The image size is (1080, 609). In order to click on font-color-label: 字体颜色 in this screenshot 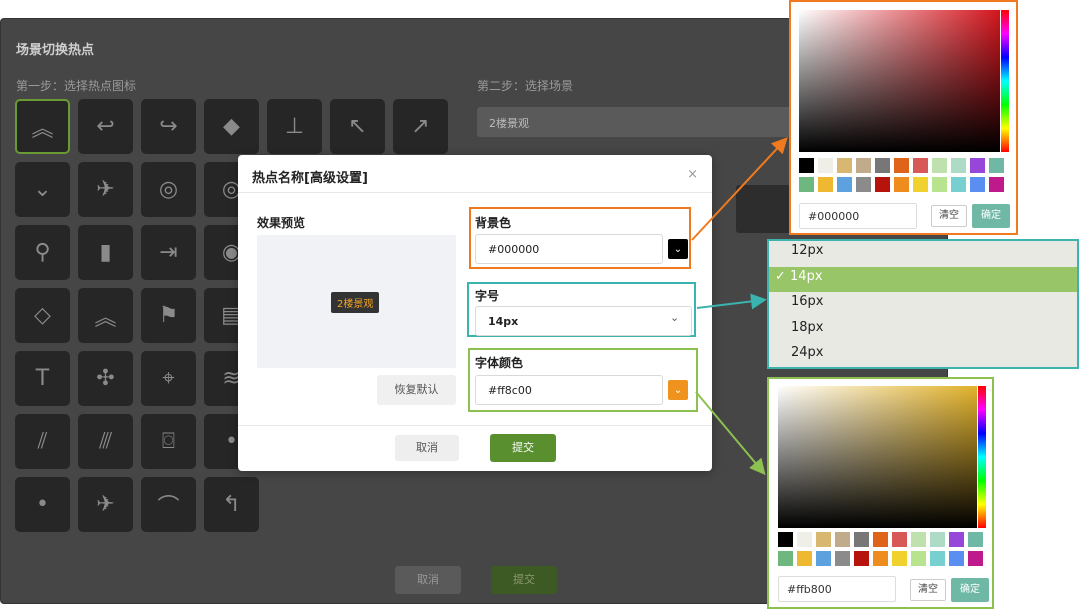, I will do `click(499, 363)`.